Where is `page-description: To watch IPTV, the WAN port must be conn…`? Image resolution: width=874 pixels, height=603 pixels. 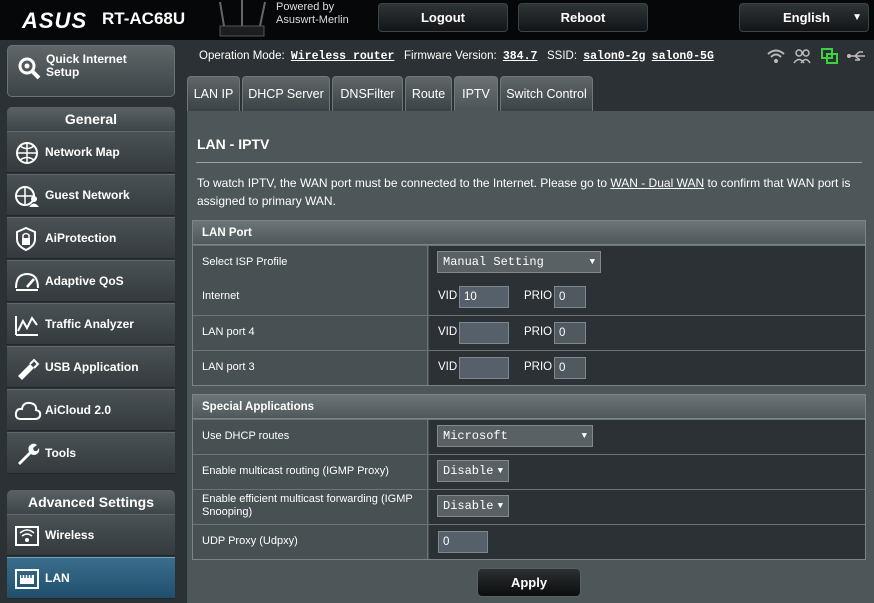
page-description: To watch IPTV, the WAN port must be conn… is located at coordinates (527, 192).